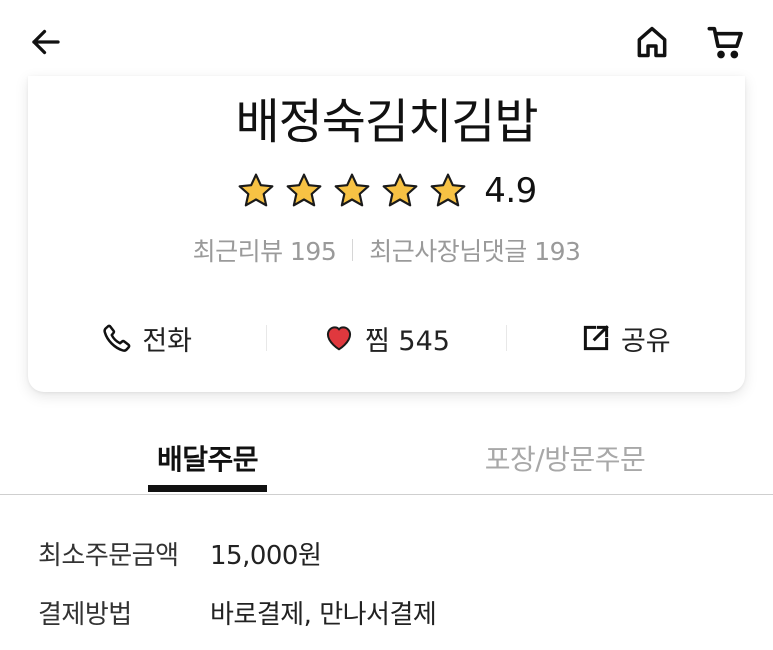 This screenshot has width=773, height=650. Describe the element at coordinates (386, 42) in the screenshot. I see `top-navigation` at that location.